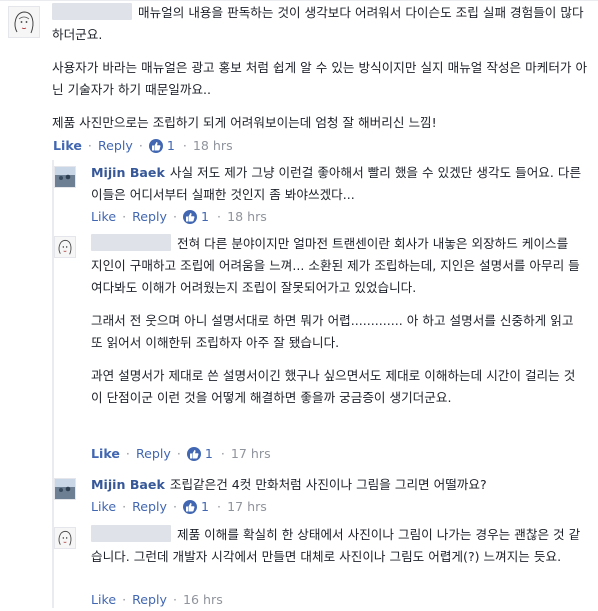 The image size is (598, 611). I want to click on timestamp: 16 hrs, so click(203, 599).